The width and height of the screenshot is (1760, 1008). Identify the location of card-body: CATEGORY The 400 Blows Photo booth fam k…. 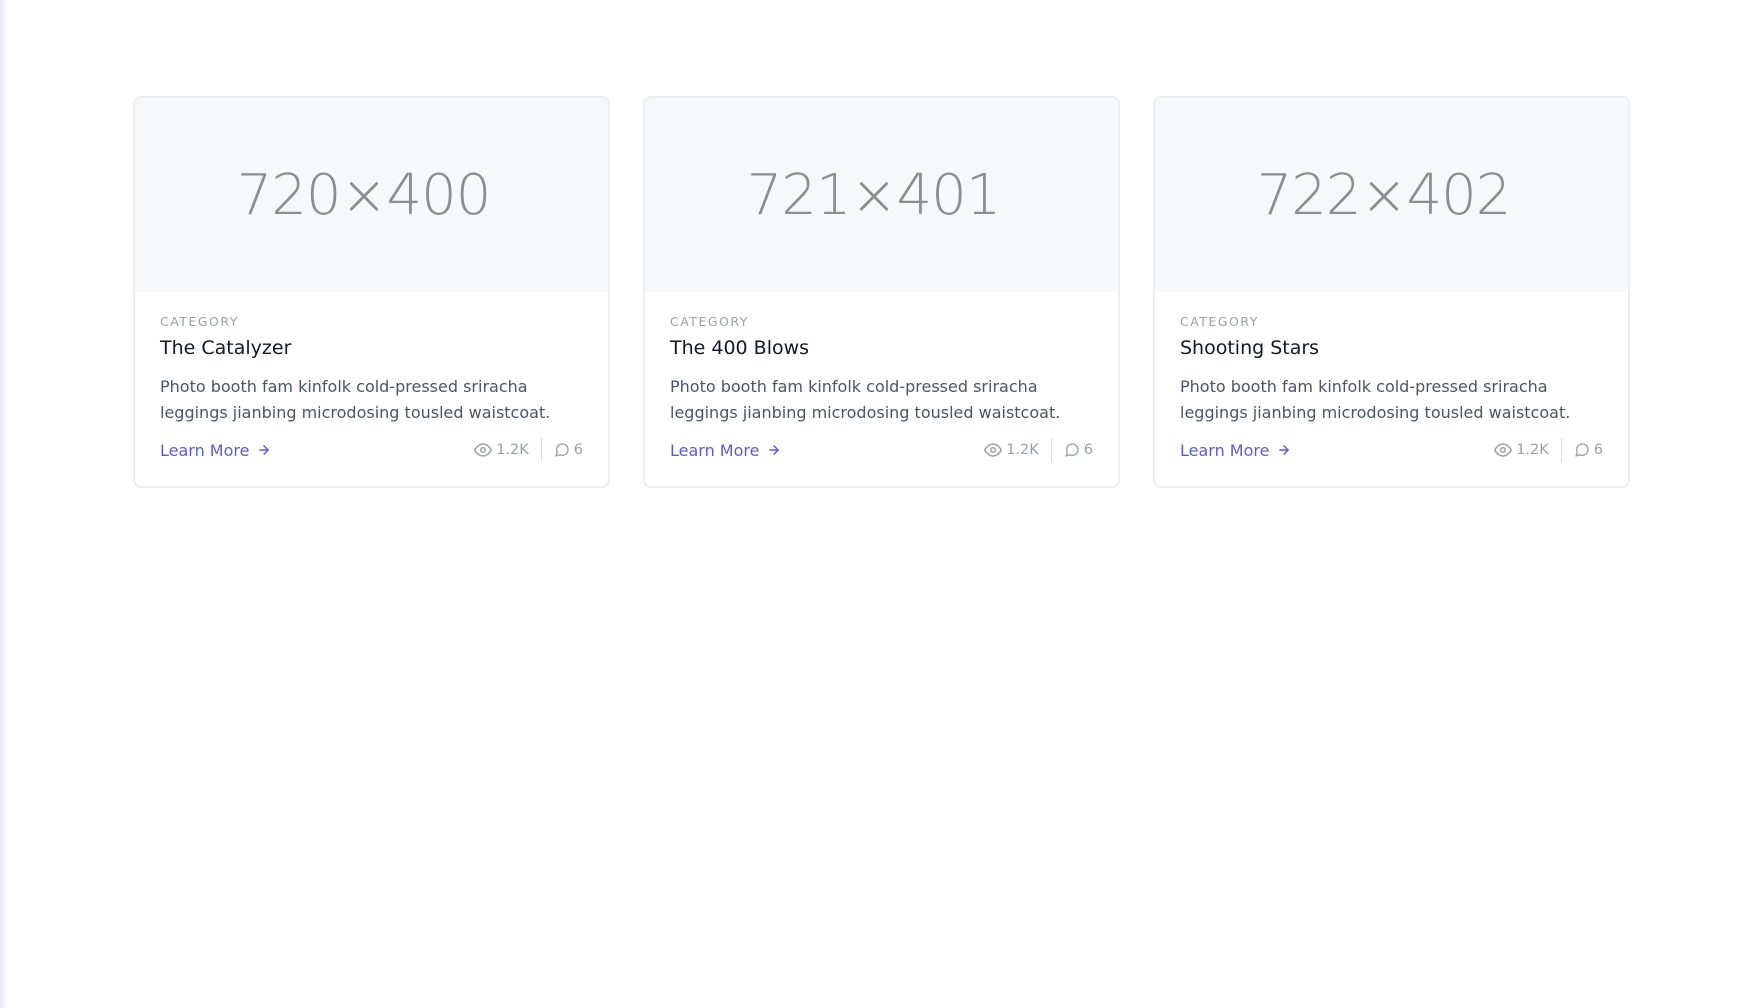
(881, 377).